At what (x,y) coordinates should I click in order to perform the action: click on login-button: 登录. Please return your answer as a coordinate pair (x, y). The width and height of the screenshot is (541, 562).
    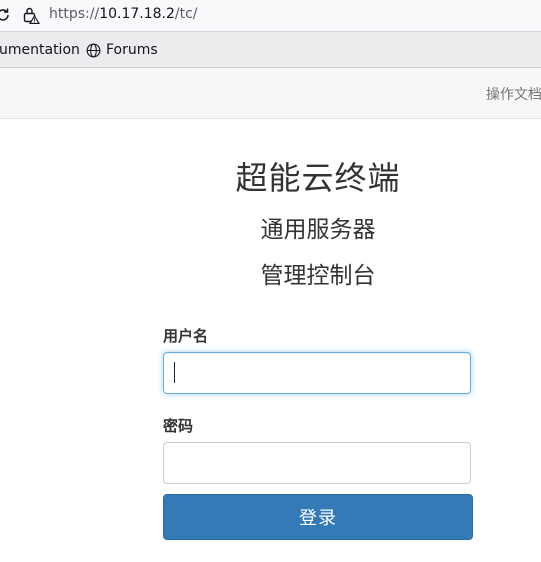
    Looking at the image, I should click on (318, 517).